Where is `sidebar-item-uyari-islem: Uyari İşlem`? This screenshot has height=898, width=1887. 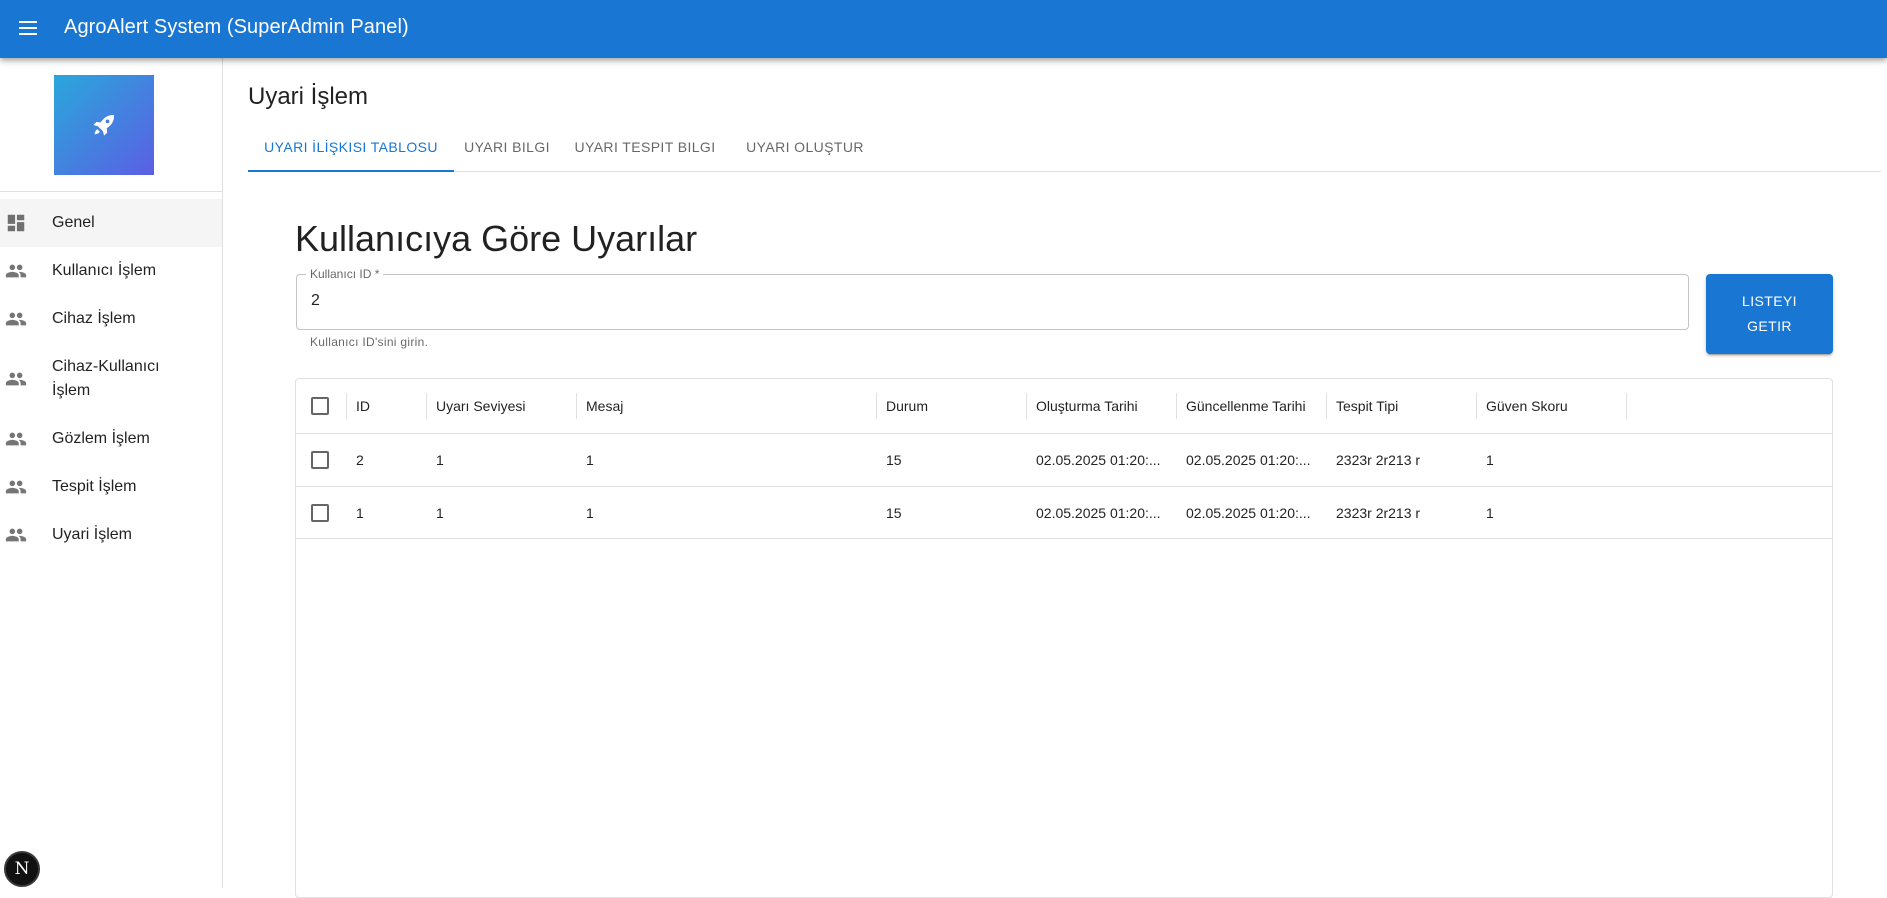 sidebar-item-uyari-islem: Uyari İşlem is located at coordinates (111, 535).